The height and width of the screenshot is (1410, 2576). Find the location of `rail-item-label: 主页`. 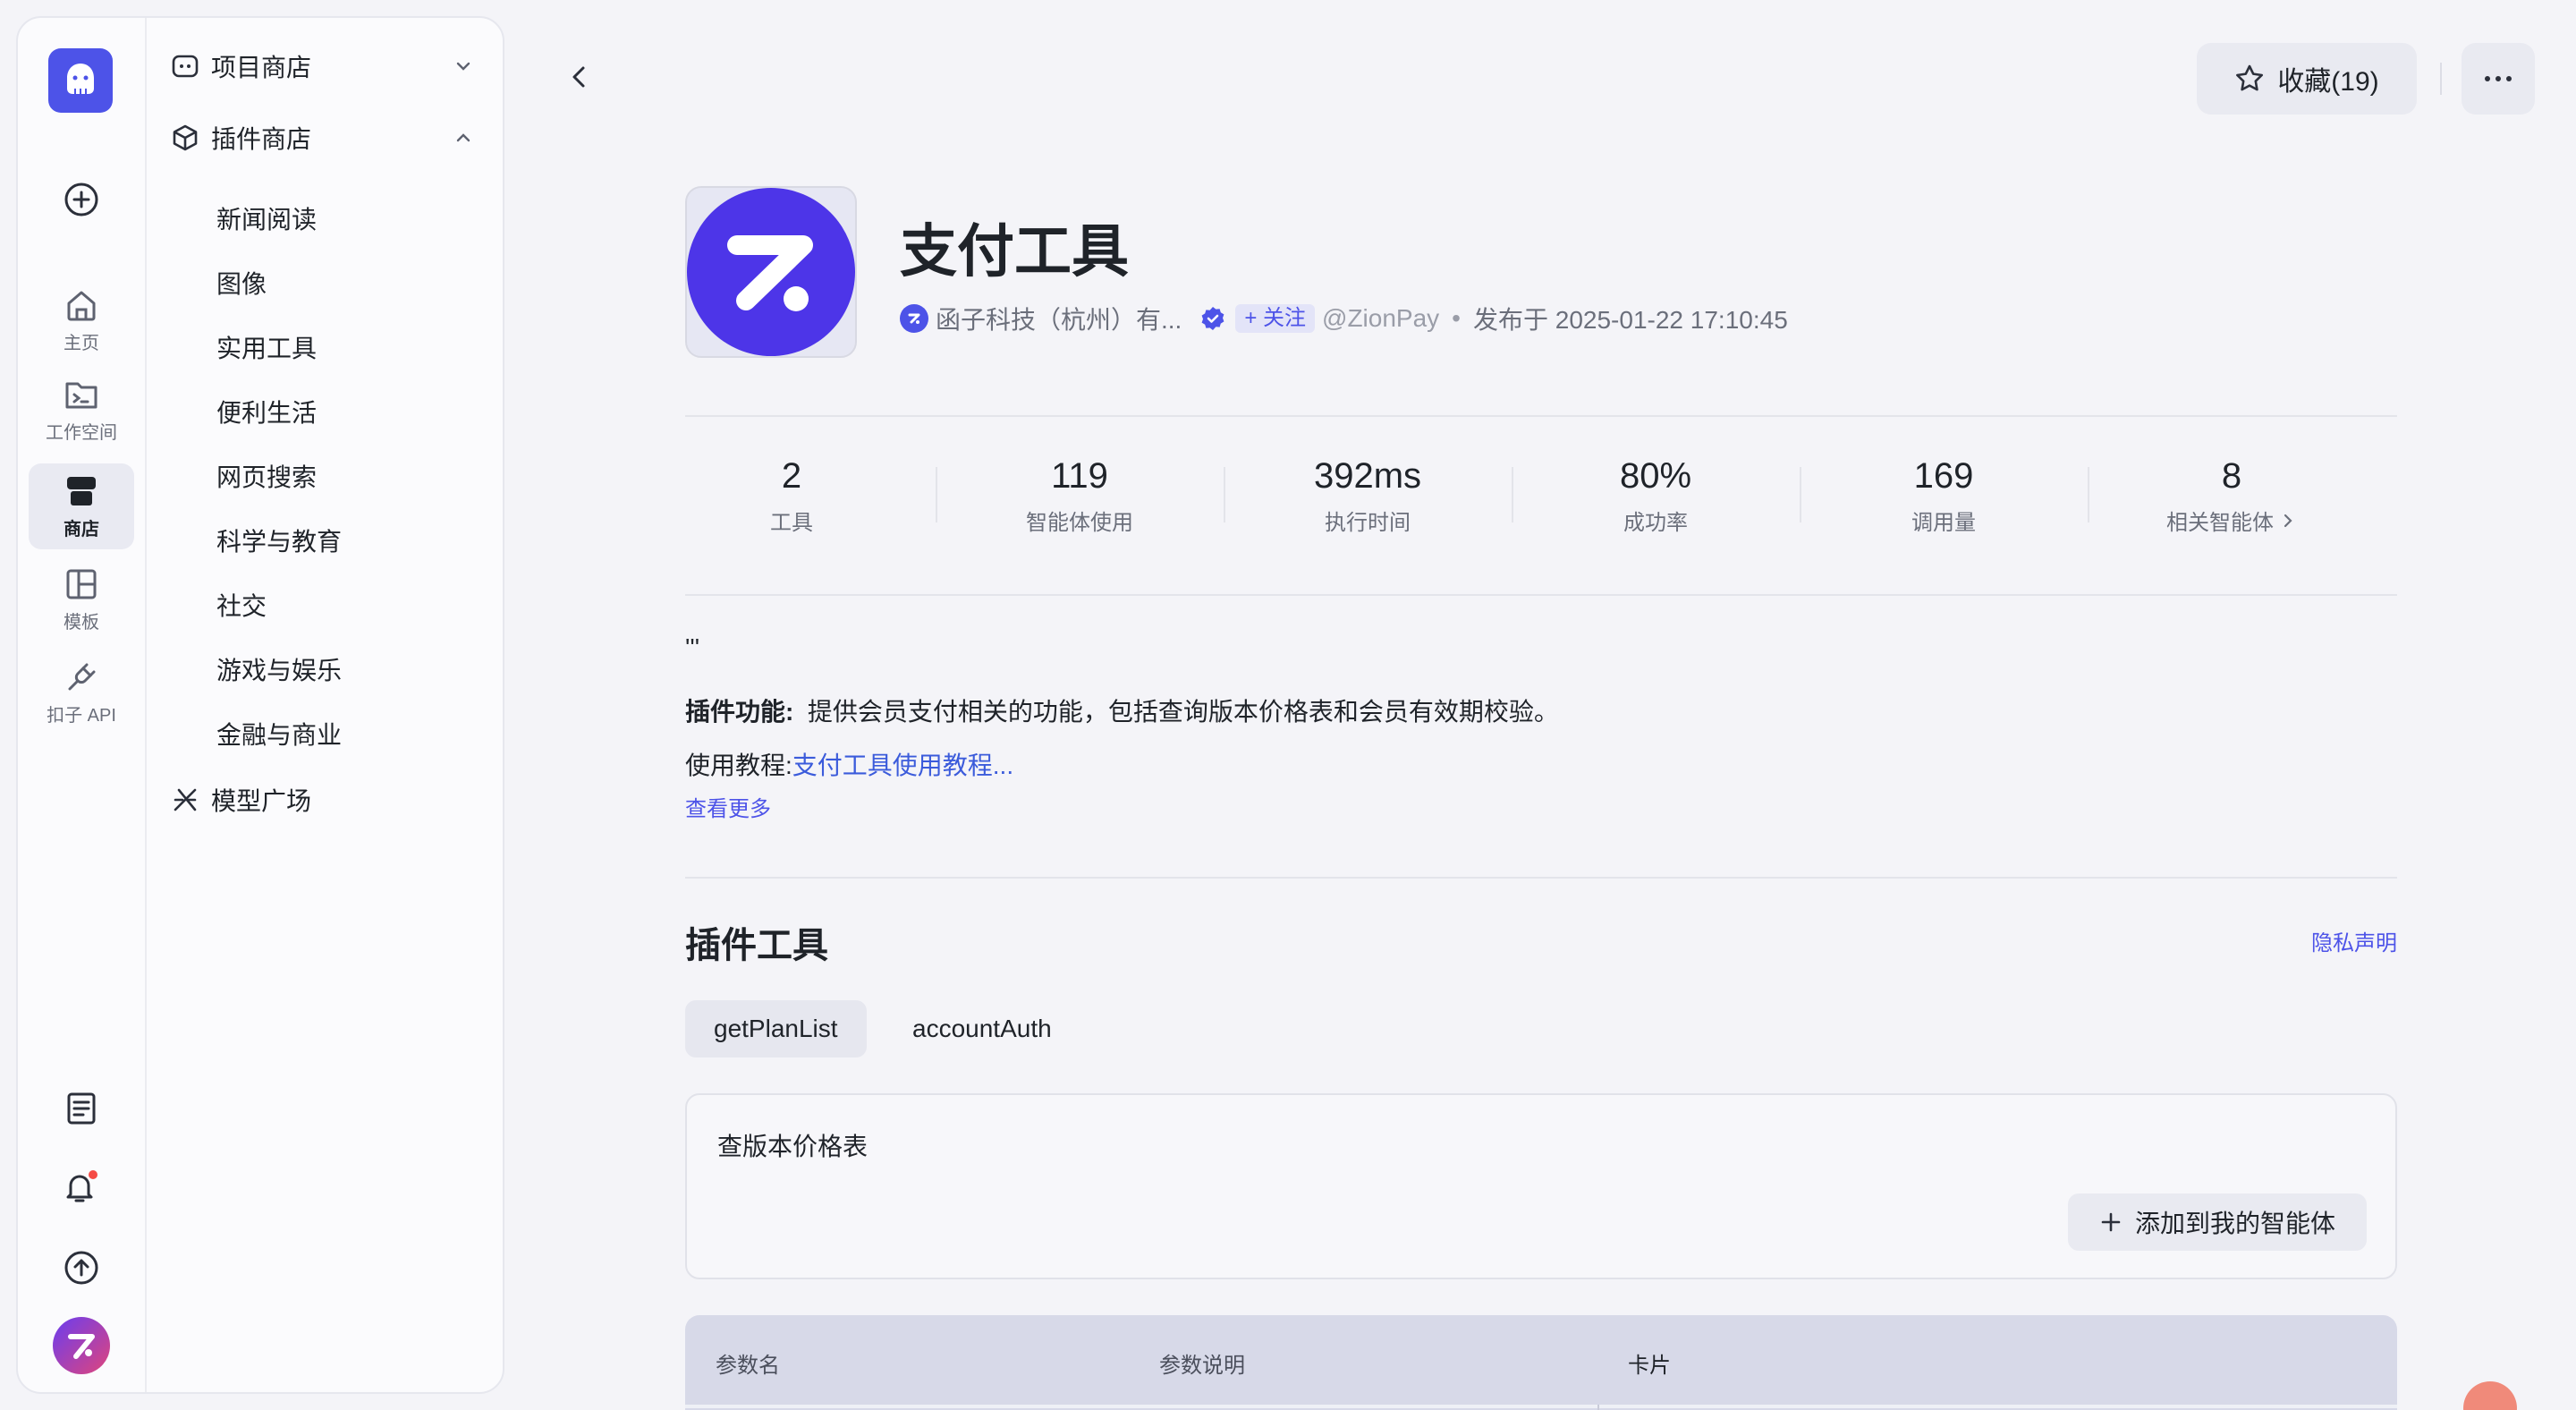

rail-item-label: 主页 is located at coordinates (81, 343).